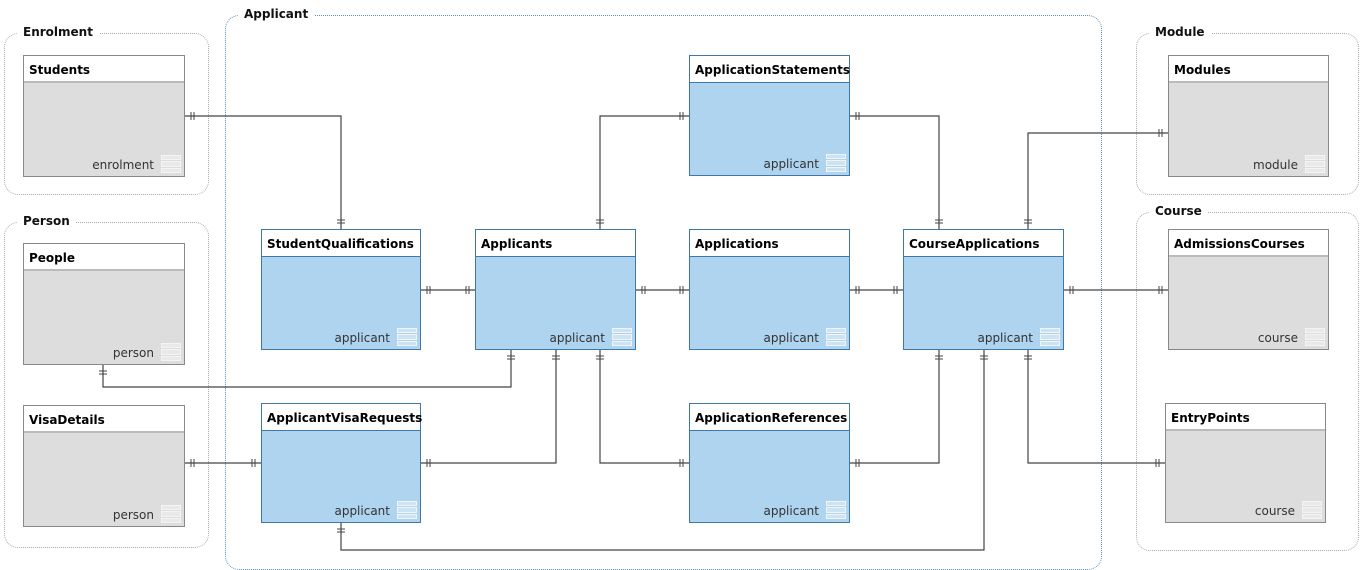  Describe the element at coordinates (341, 463) in the screenshot. I see `entity-applicant-visa-requests: ApplicantVisaRequests applicant` at that location.